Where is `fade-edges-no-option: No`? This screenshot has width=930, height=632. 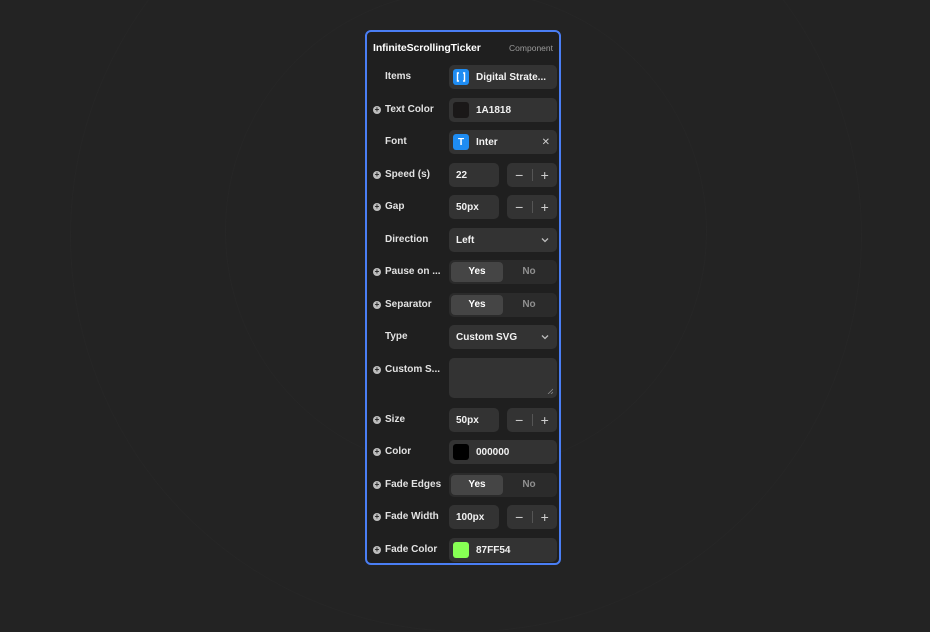
fade-edges-no-option: No is located at coordinates (529, 485).